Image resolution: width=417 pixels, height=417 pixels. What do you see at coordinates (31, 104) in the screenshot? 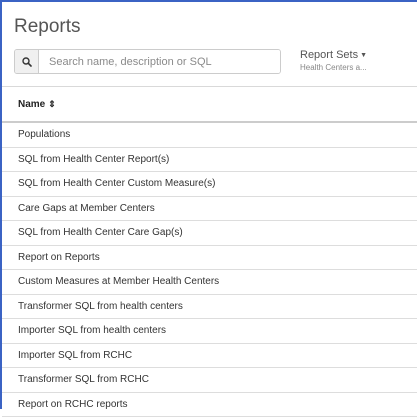
I see `column-header-label: Name` at bounding box center [31, 104].